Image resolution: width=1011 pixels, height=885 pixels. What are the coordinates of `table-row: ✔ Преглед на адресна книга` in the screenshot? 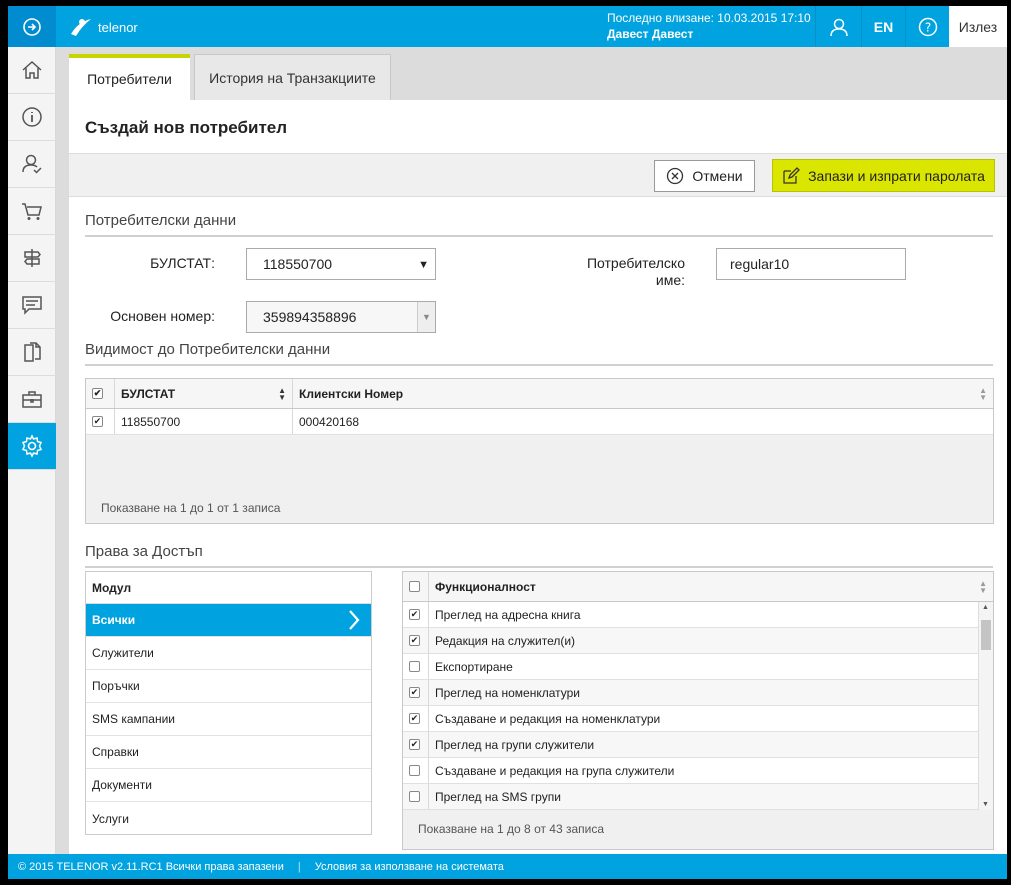 It's located at (690, 615).